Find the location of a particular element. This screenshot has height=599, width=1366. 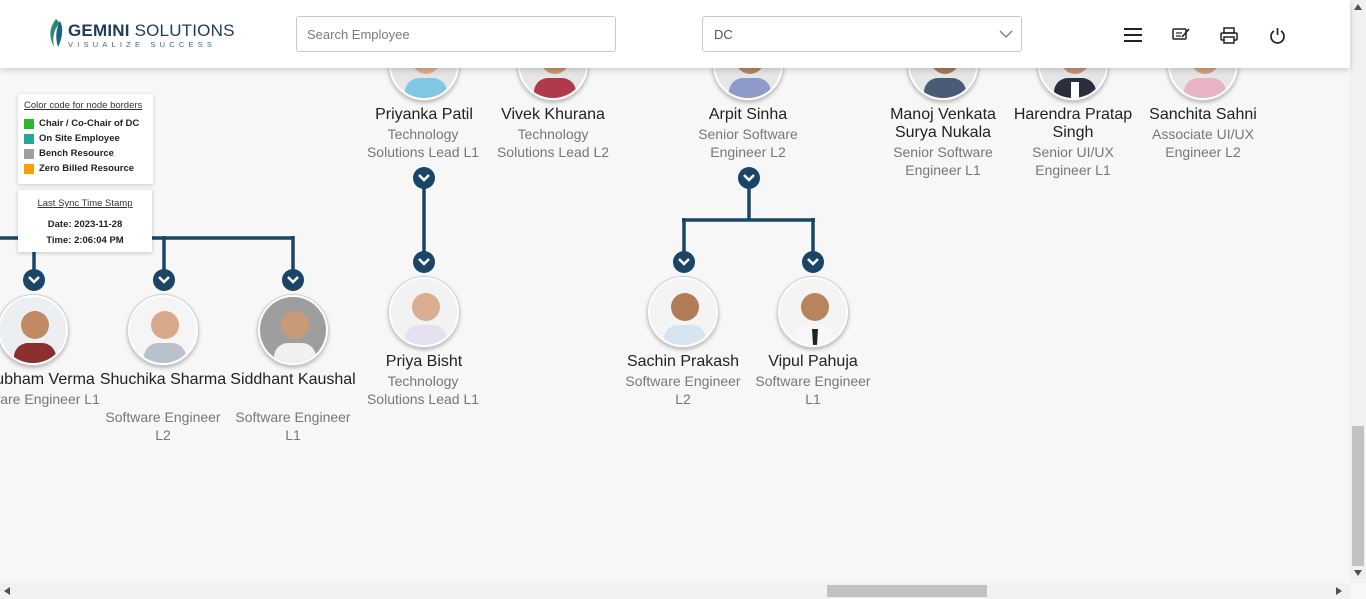

expand-toggle-siddhant-kaushal is located at coordinates (293, 280).